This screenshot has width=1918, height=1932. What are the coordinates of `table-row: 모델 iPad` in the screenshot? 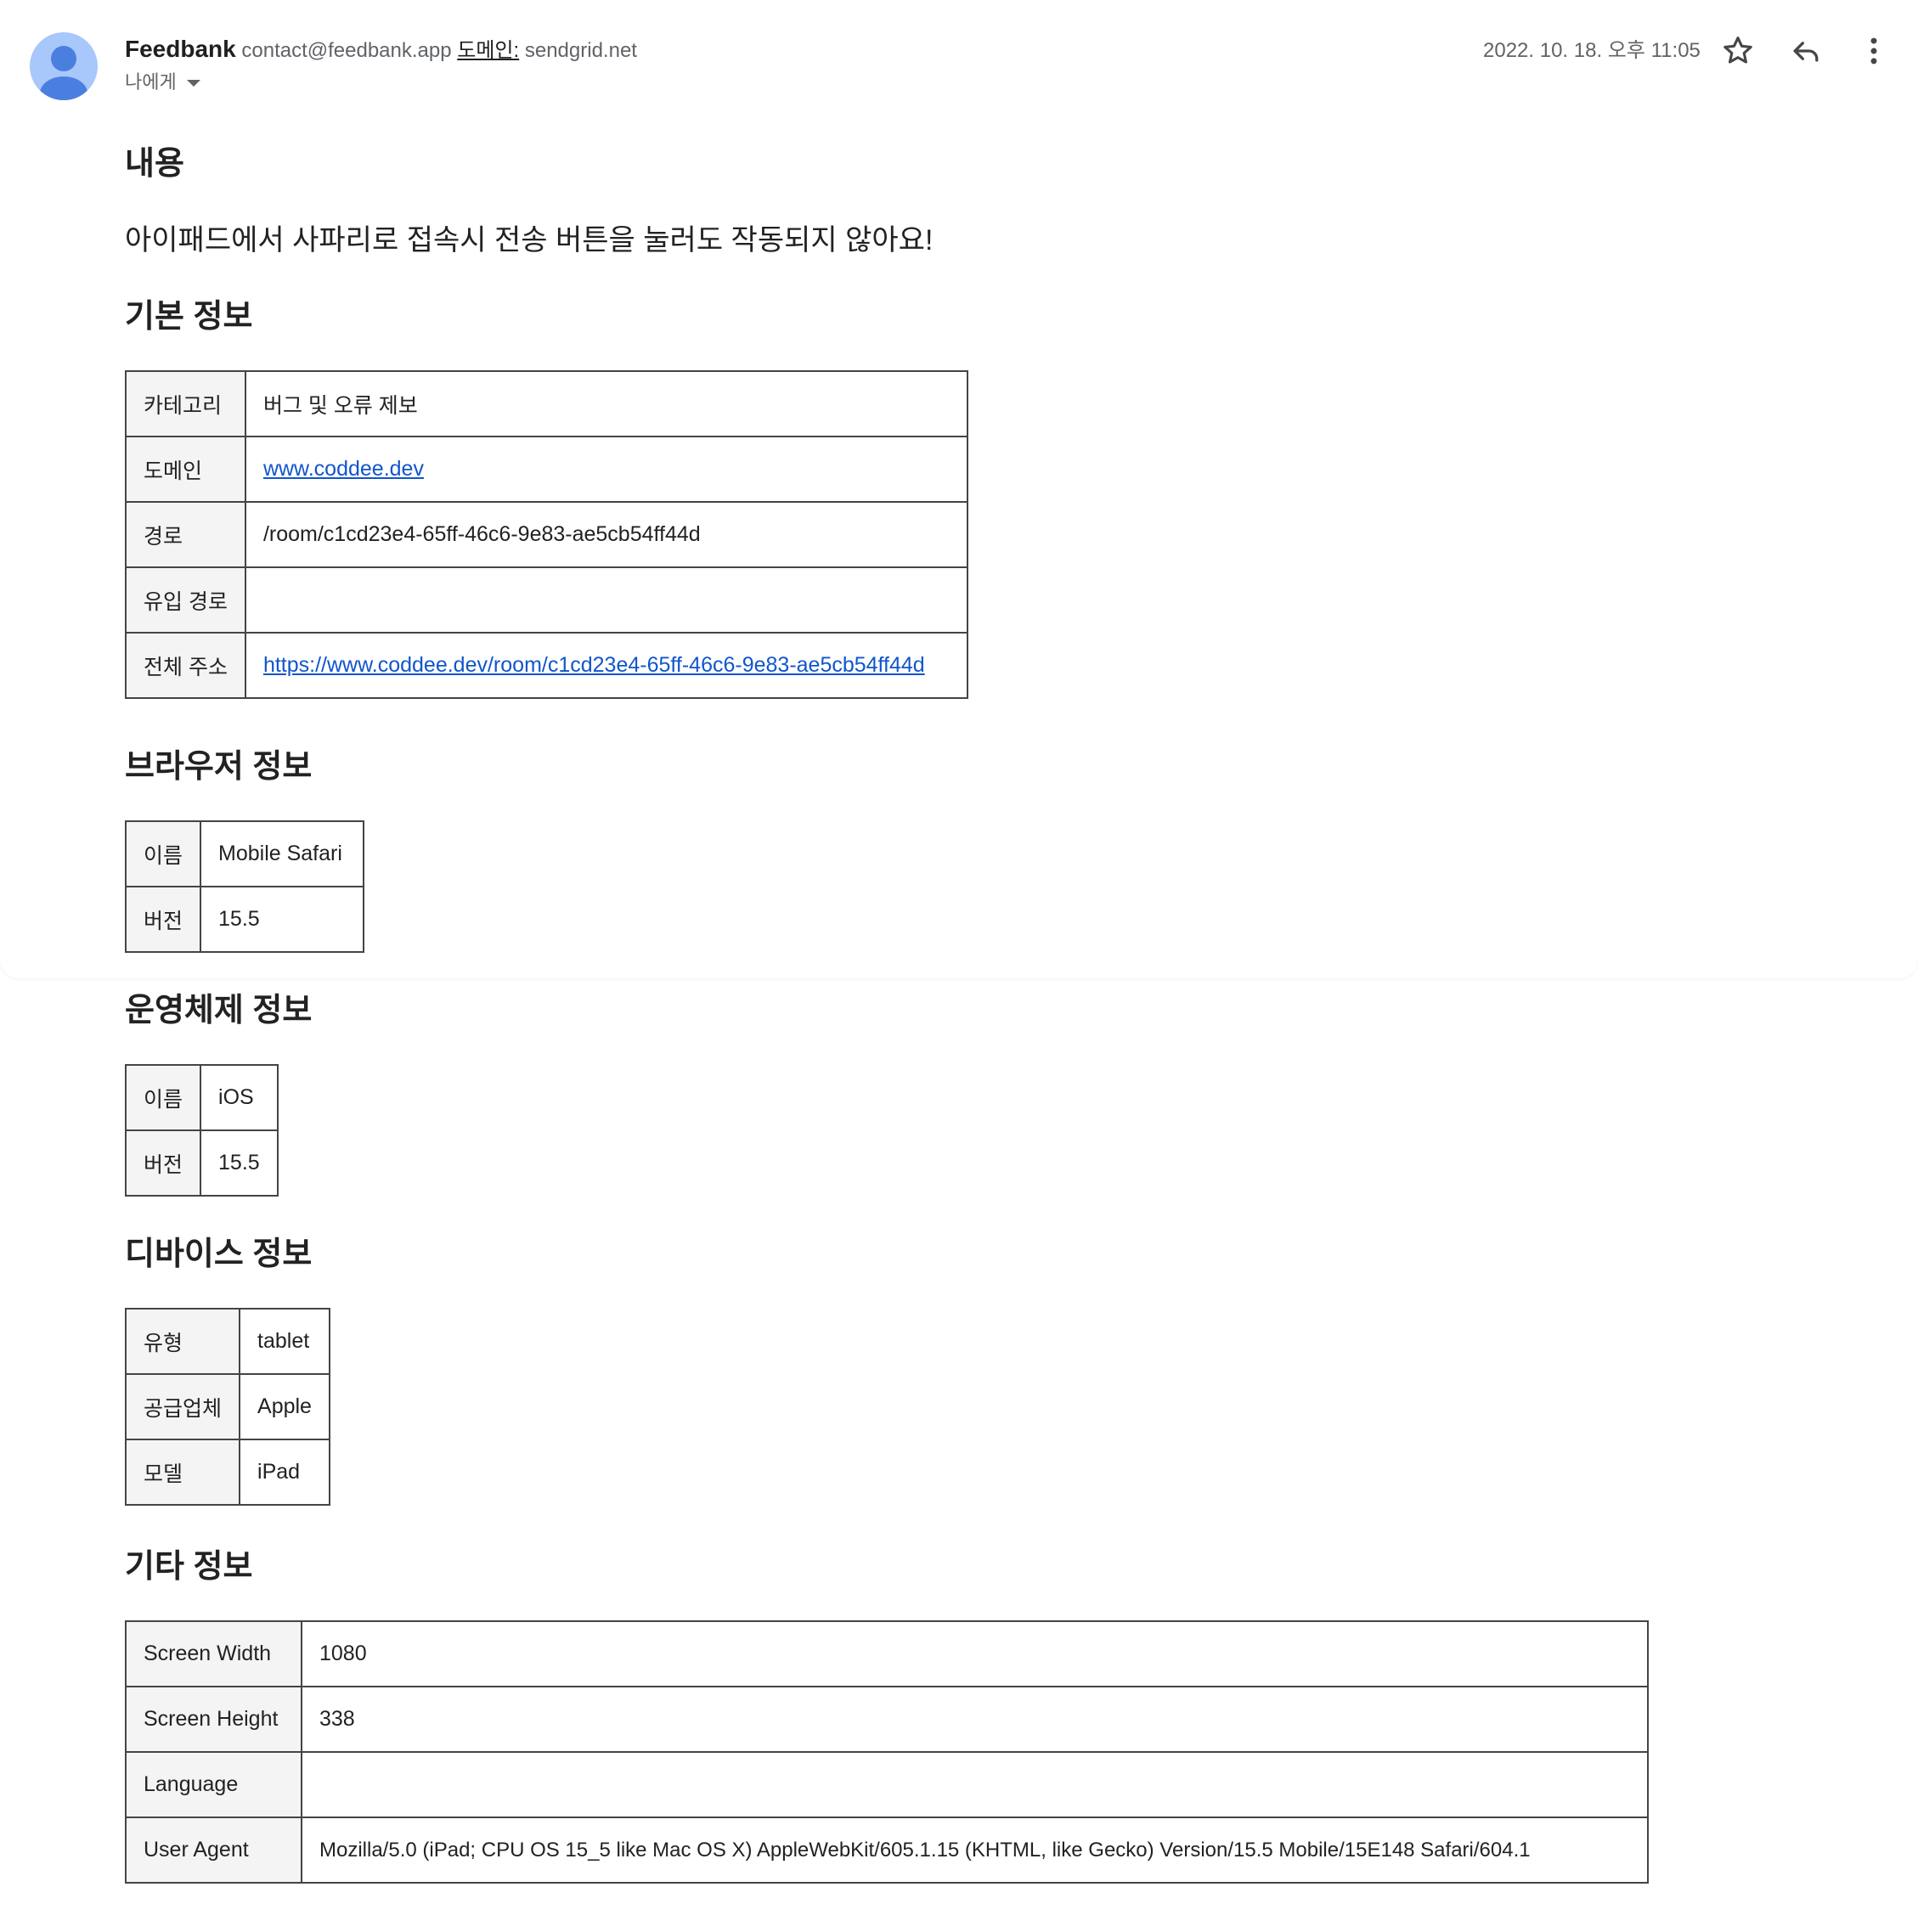 It's located at (227, 1472).